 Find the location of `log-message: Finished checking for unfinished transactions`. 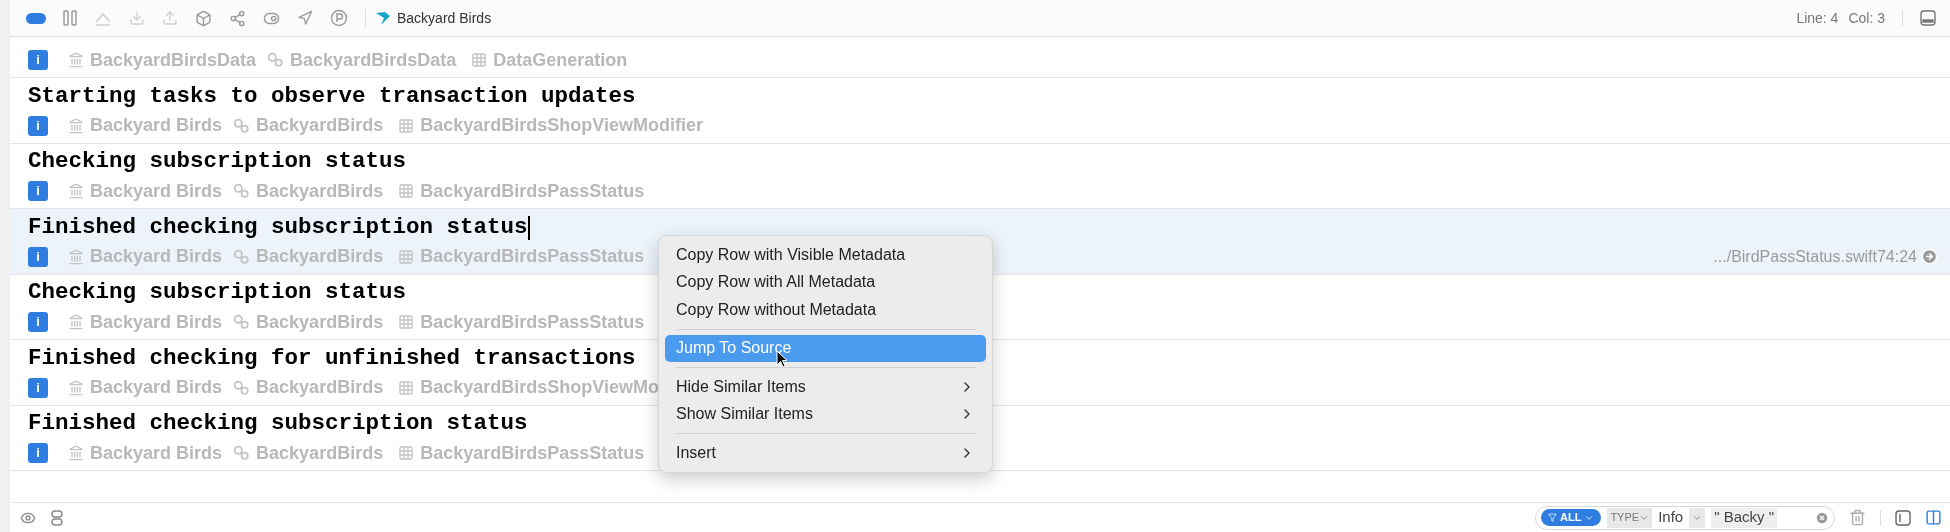

log-message: Finished checking for unfinished transactions is located at coordinates (332, 358).